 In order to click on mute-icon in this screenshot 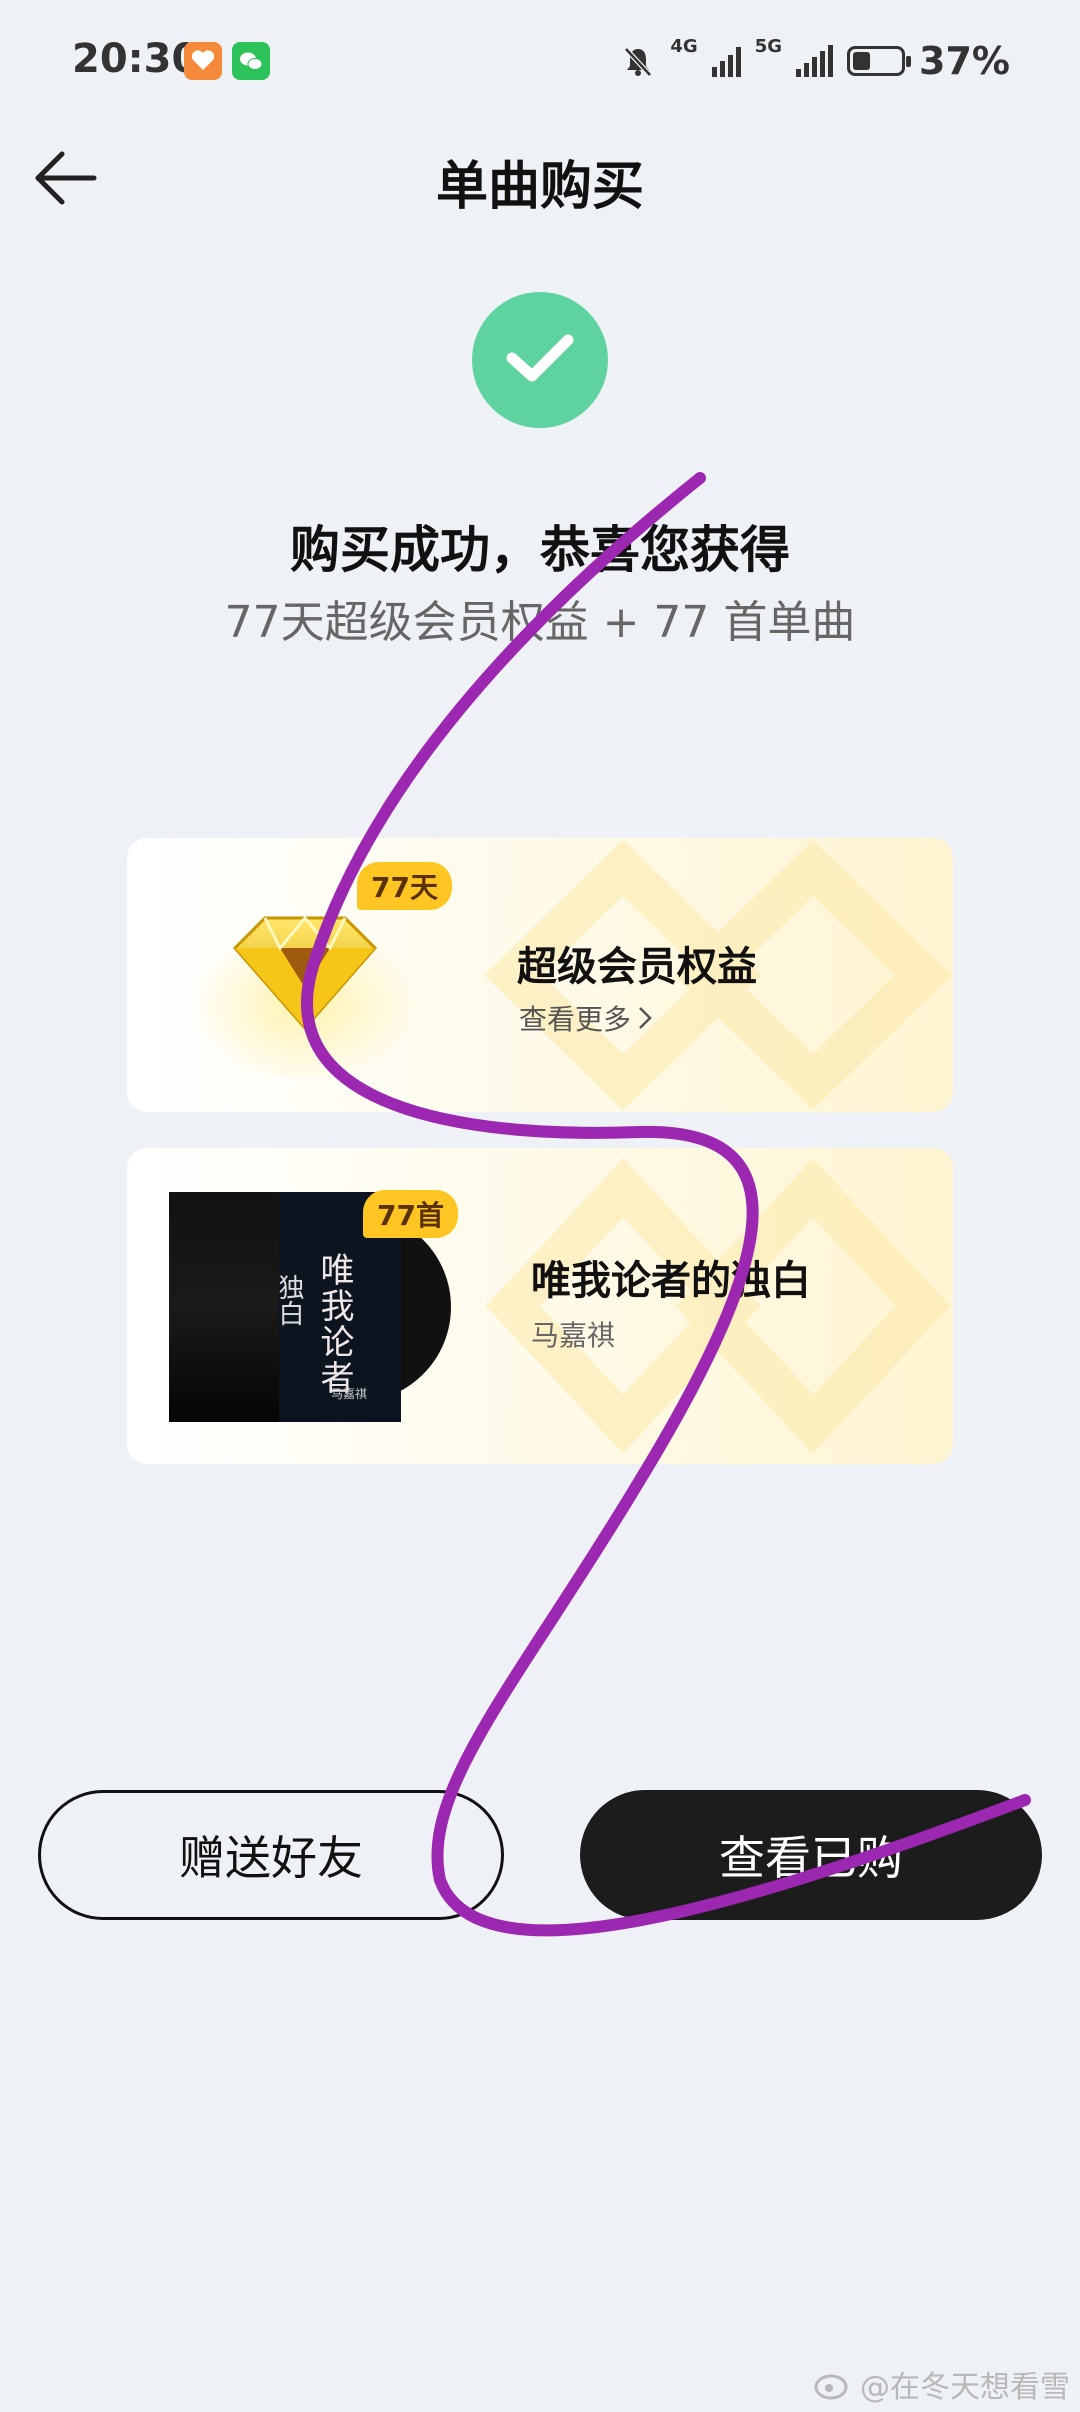, I will do `click(638, 62)`.